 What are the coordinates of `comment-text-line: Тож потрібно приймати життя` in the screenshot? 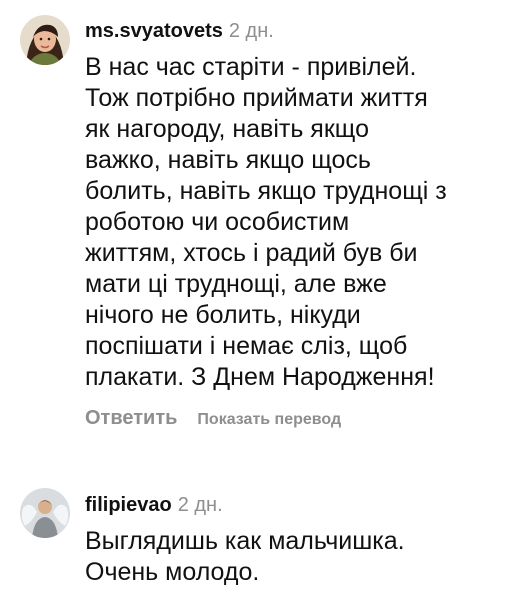 It's located at (256, 98).